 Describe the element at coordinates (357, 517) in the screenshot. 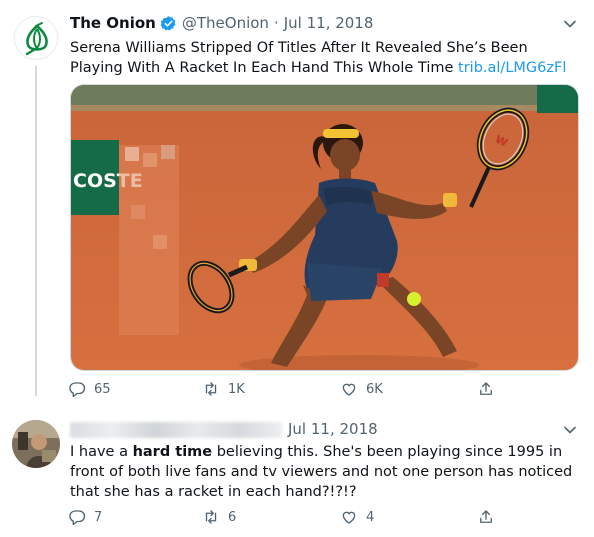

I see `like-button: 4` at that location.